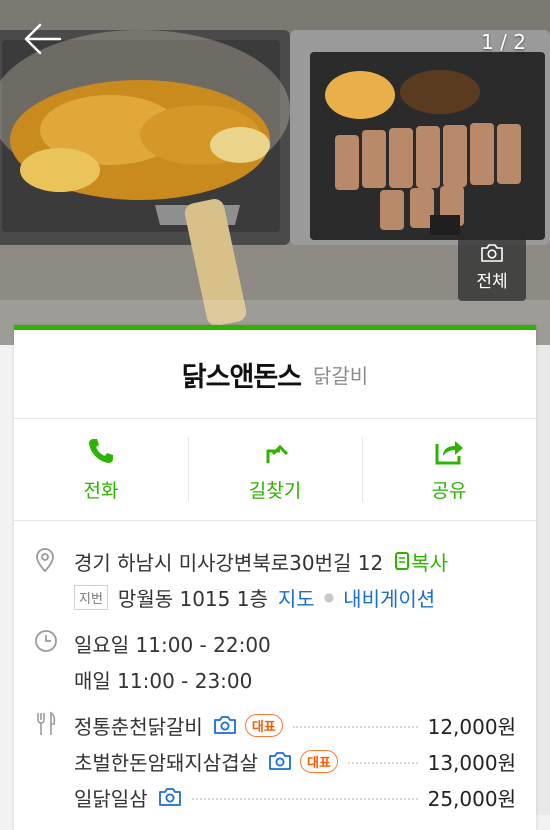  What do you see at coordinates (43, 39) in the screenshot?
I see `back-arrow-icon` at bounding box center [43, 39].